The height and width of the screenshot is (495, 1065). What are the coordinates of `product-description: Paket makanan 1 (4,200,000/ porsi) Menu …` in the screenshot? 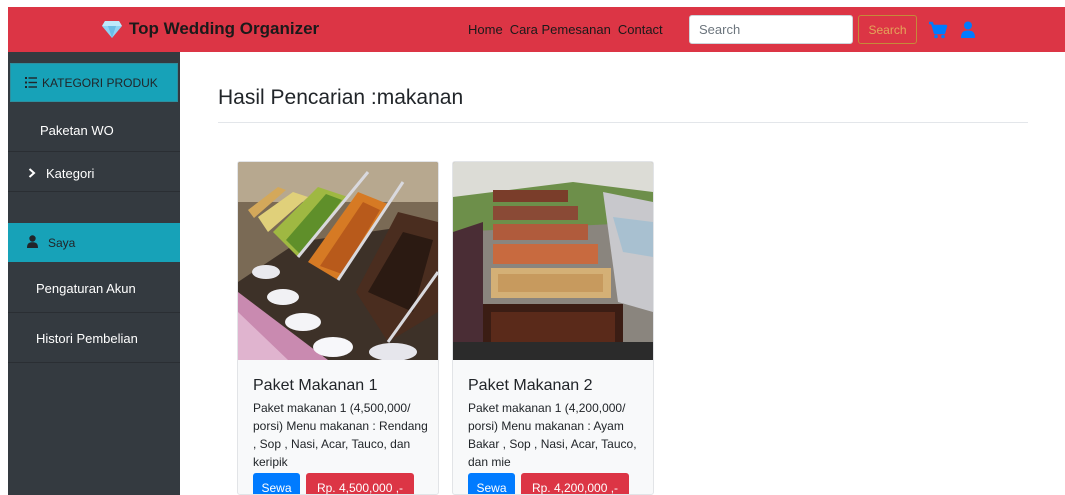 It's located at (552, 435).